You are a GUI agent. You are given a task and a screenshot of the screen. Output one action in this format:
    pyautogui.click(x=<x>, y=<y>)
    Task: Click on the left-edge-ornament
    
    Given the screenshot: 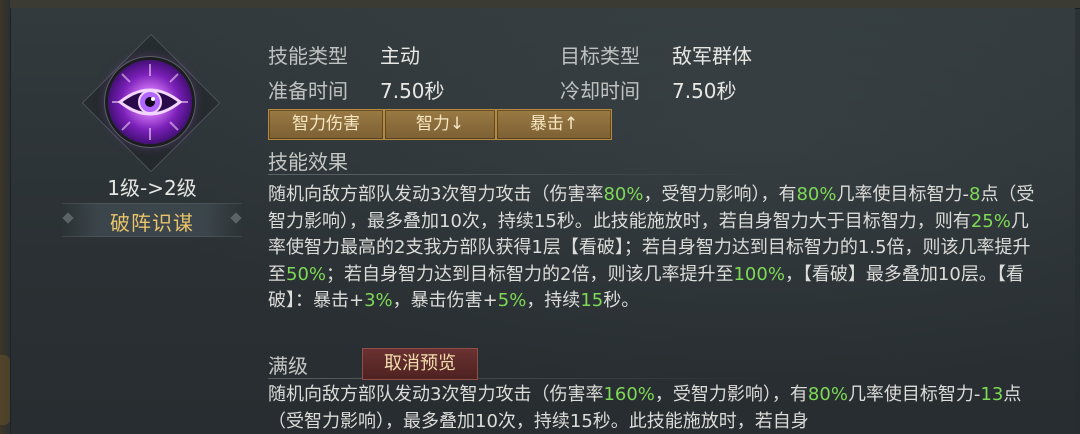 What is the action you would take?
    pyautogui.click(x=5, y=390)
    